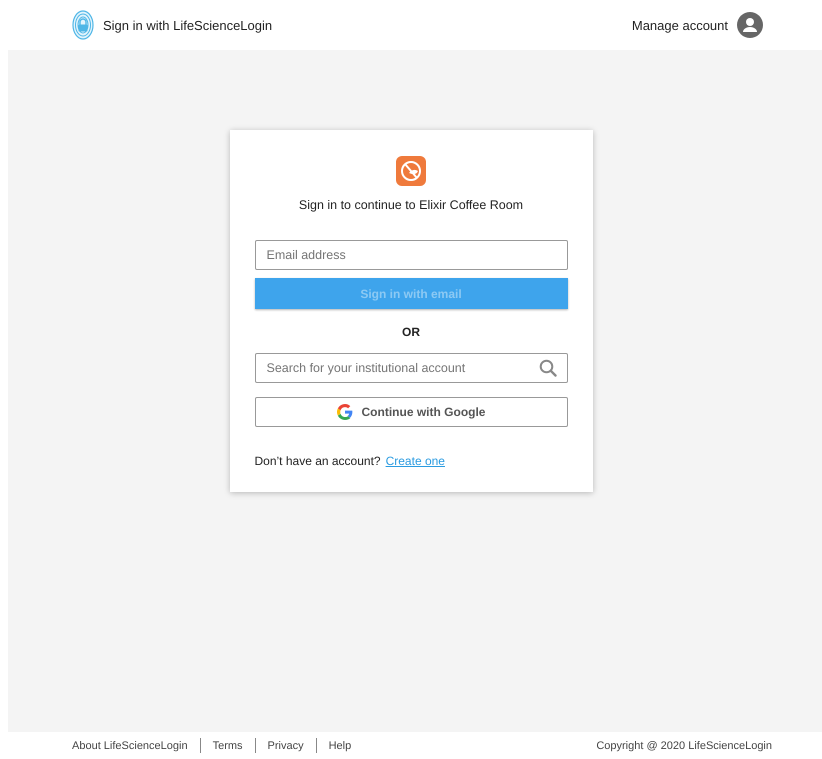 Image resolution: width=822 pixels, height=759 pixels. I want to click on site-title: Sign in with LifeScienceLogin, so click(187, 25).